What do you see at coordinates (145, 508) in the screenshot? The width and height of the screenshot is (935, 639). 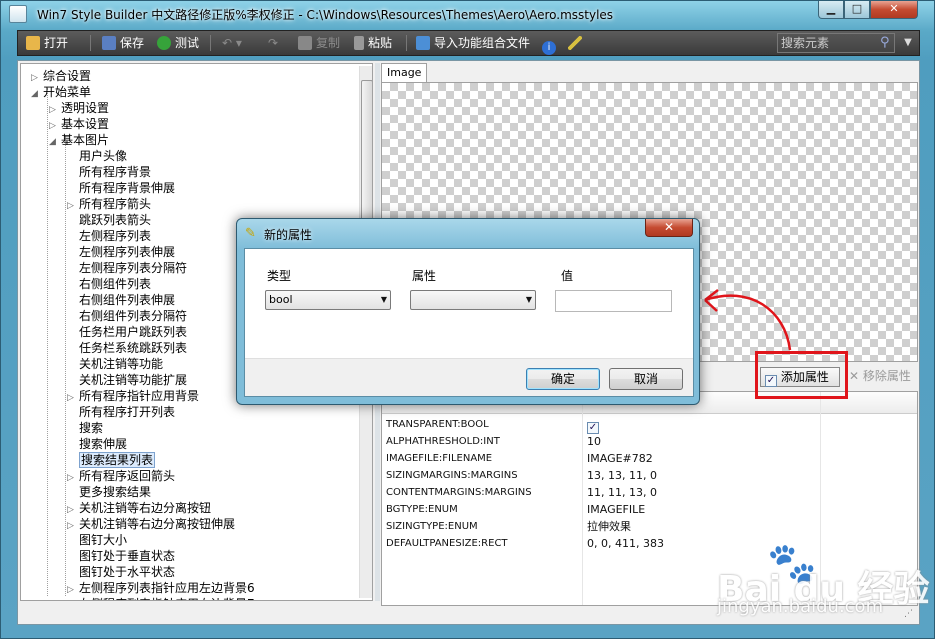 I see `tree-item-label: 关机注销等右边分离按钮` at bounding box center [145, 508].